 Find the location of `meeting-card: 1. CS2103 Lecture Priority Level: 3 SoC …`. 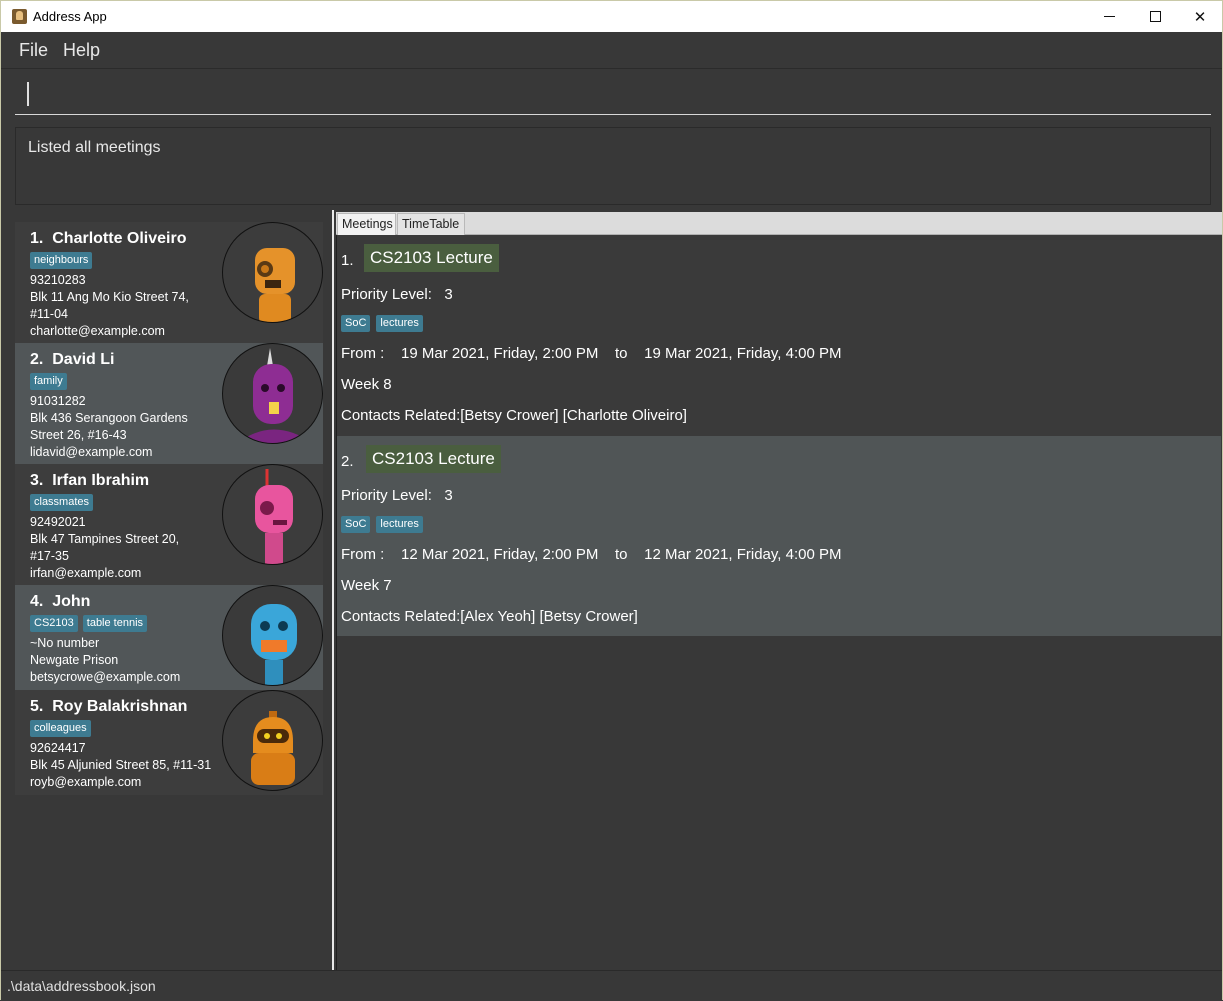

meeting-card: 1. CS2103 Lecture Priority Level: 3 SoC … is located at coordinates (779, 335).